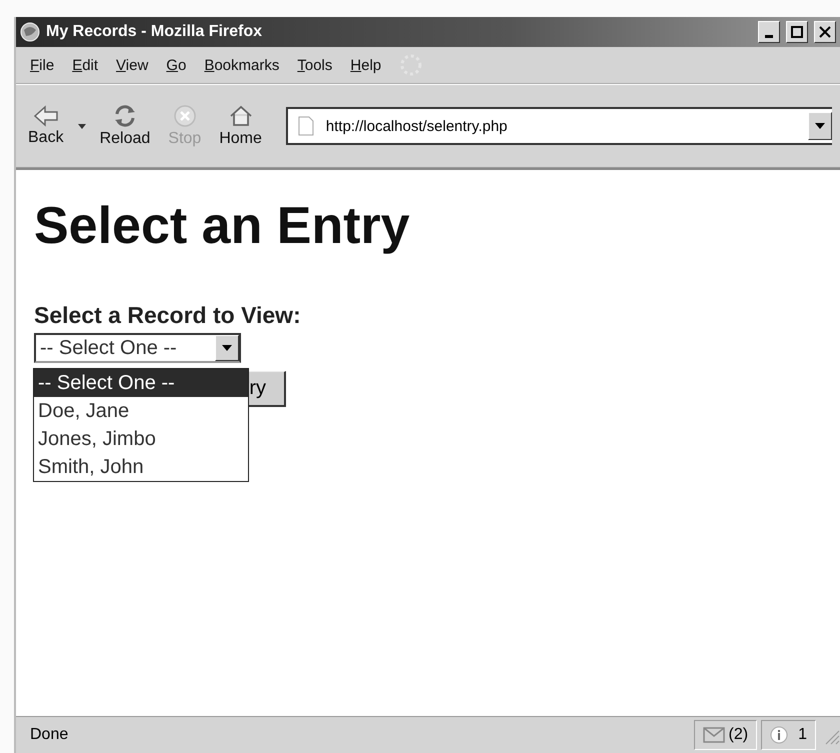 The height and width of the screenshot is (753, 840). Describe the element at coordinates (49, 735) in the screenshot. I see `status-text: Done` at that location.